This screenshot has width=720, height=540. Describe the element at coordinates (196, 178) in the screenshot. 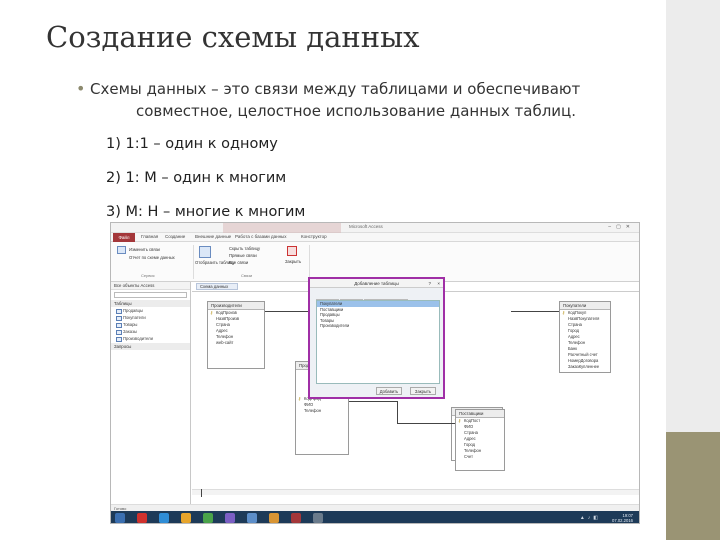

I see `list-item-one-to-many: 2) 1: M – один к многим` at that location.